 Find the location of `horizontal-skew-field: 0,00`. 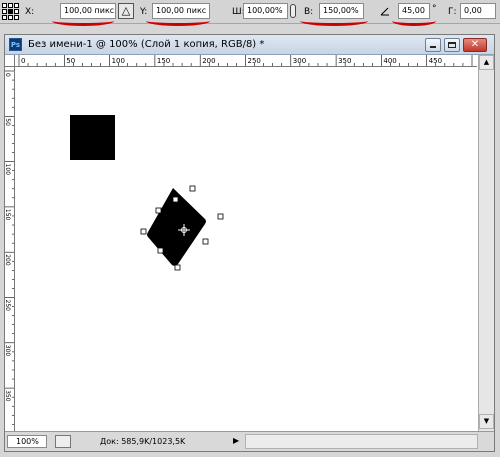

horizontal-skew-field: 0,00 is located at coordinates (478, 11).